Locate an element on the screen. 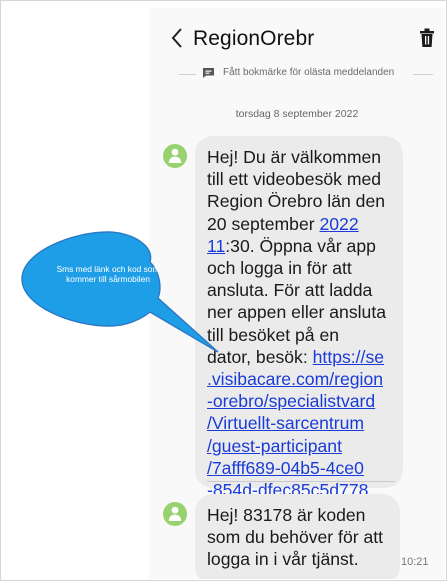 This screenshot has width=447, height=581. message-text: :30. Öppna vår app is located at coordinates (300, 245).